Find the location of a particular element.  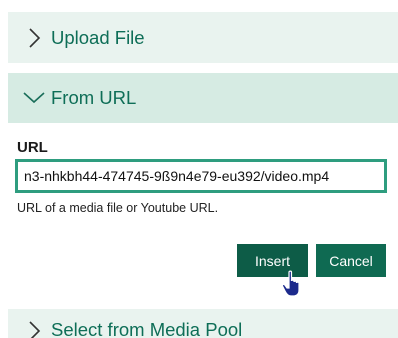

insert-button: Insert is located at coordinates (272, 260).